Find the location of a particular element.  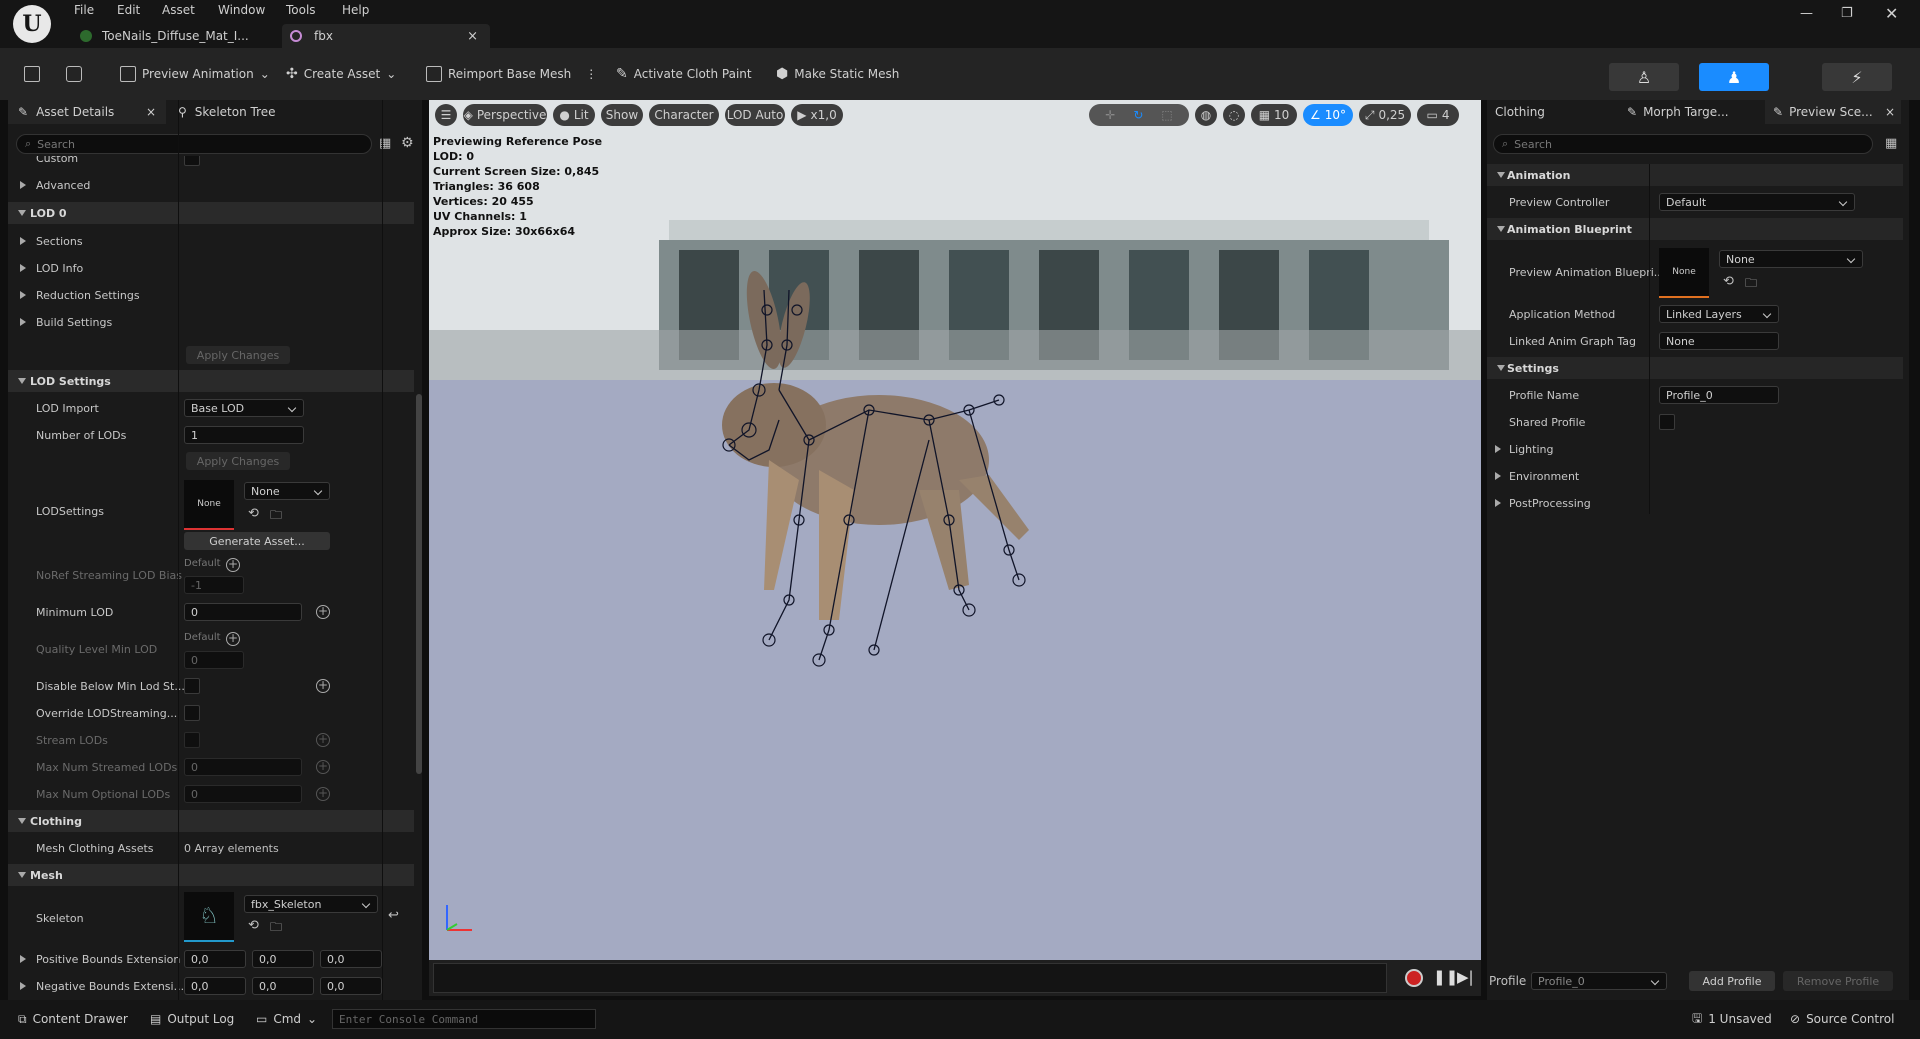

restore-icon: ❐ is located at coordinates (1847, 13).